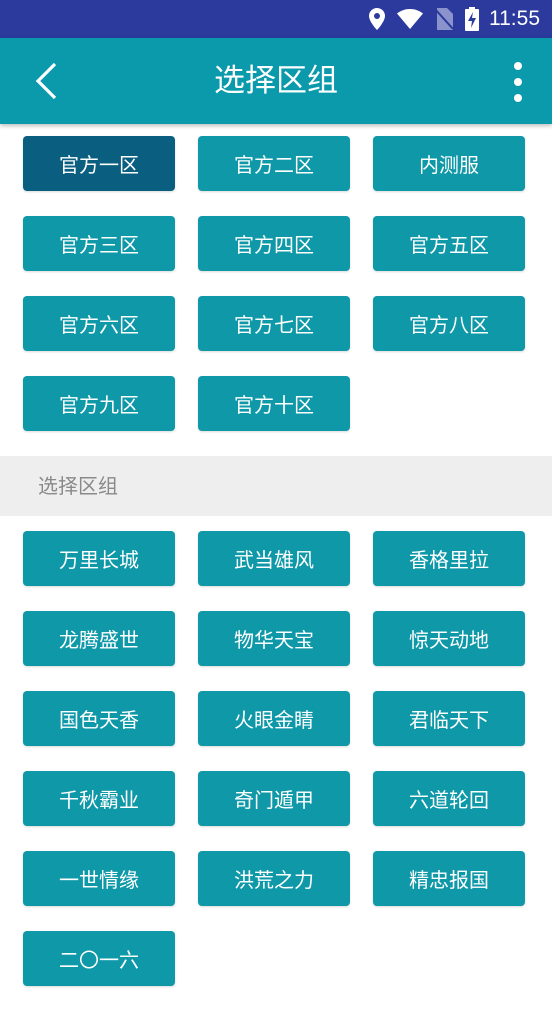 The image size is (552, 1011). Describe the element at coordinates (449, 558) in the screenshot. I see `group-button: 香格里拉` at that location.